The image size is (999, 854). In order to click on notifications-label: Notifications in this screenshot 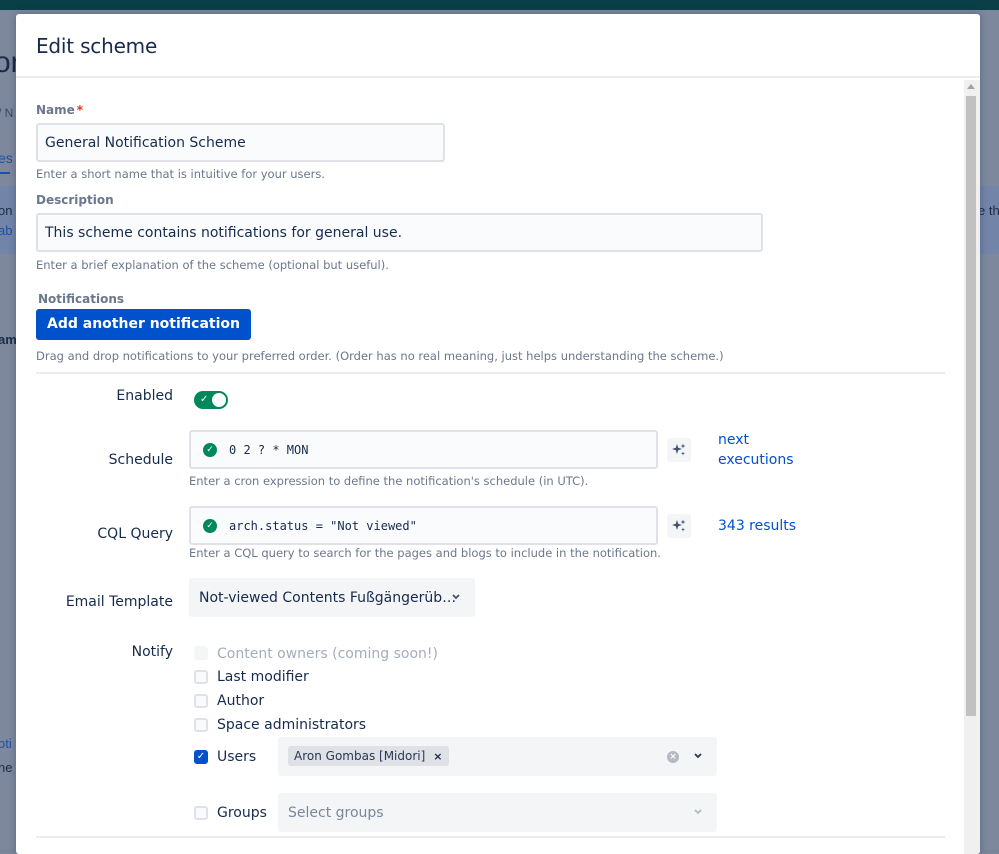, I will do `click(81, 299)`.